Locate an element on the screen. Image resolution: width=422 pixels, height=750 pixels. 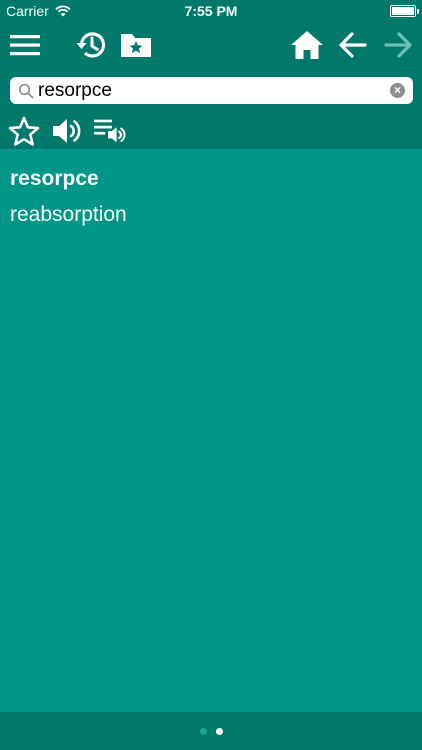
forward-button is located at coordinates (398, 45).